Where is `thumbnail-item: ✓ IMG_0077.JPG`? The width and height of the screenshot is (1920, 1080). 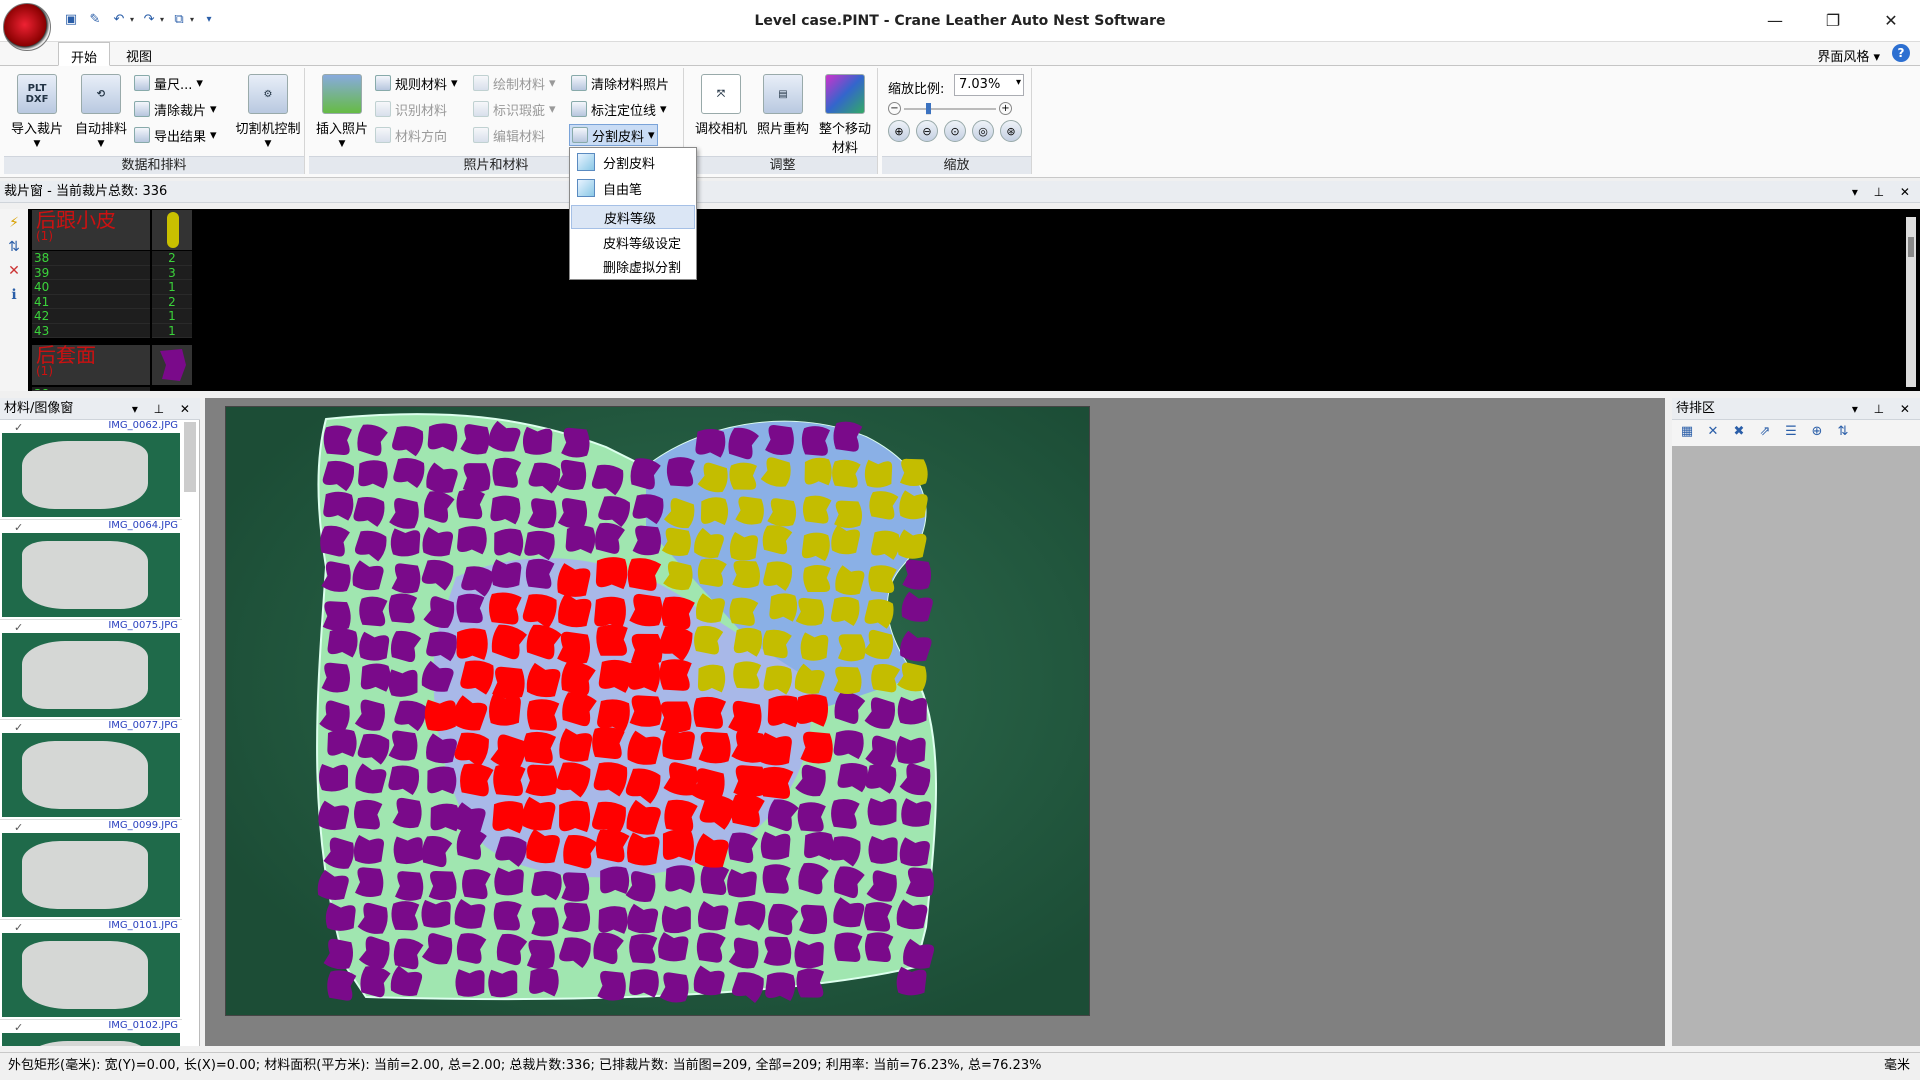
thumbnail-item: ✓ IMG_0077.JPG is located at coordinates (91, 770).